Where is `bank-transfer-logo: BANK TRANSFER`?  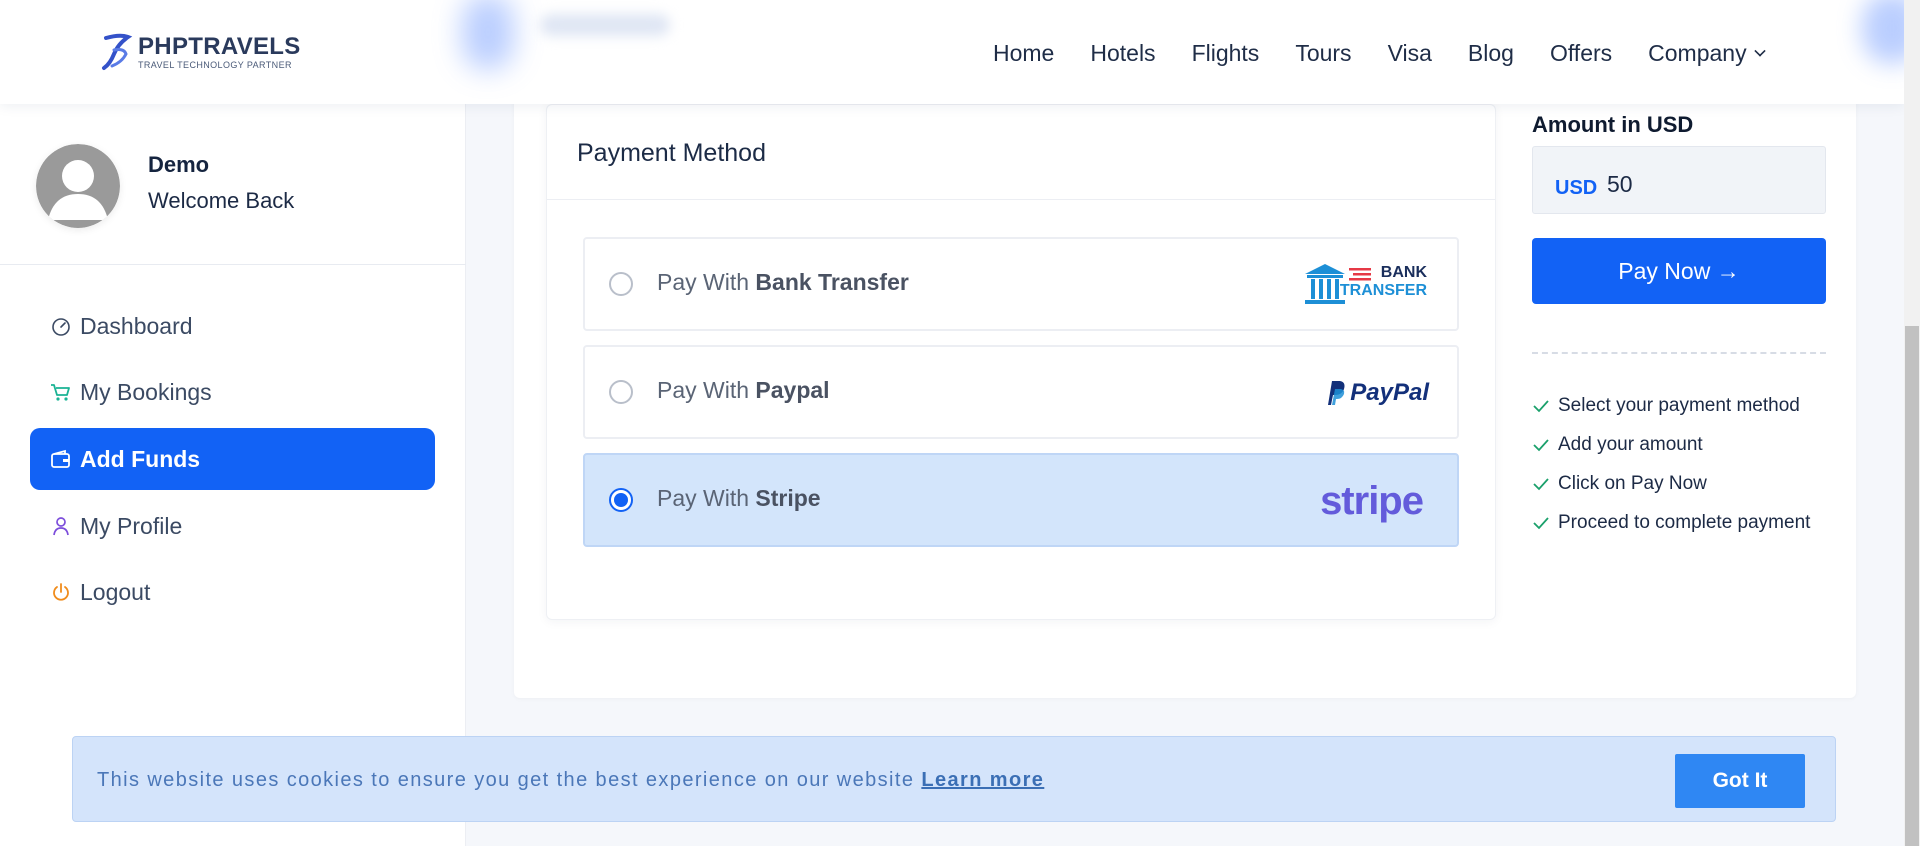
bank-transfer-logo: BANK TRANSFER is located at coordinates (1366, 285).